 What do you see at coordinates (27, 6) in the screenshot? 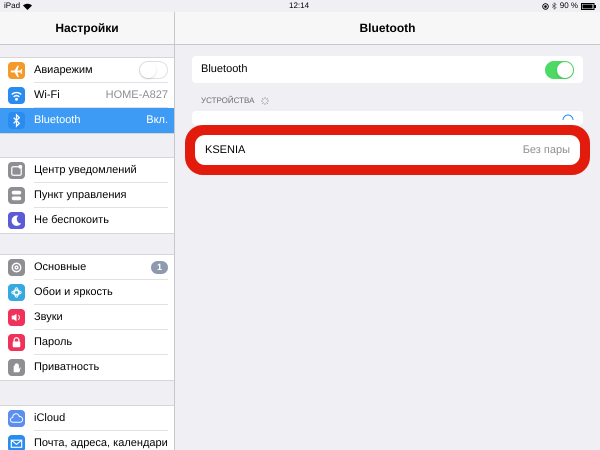
I see `wifi-icon` at bounding box center [27, 6].